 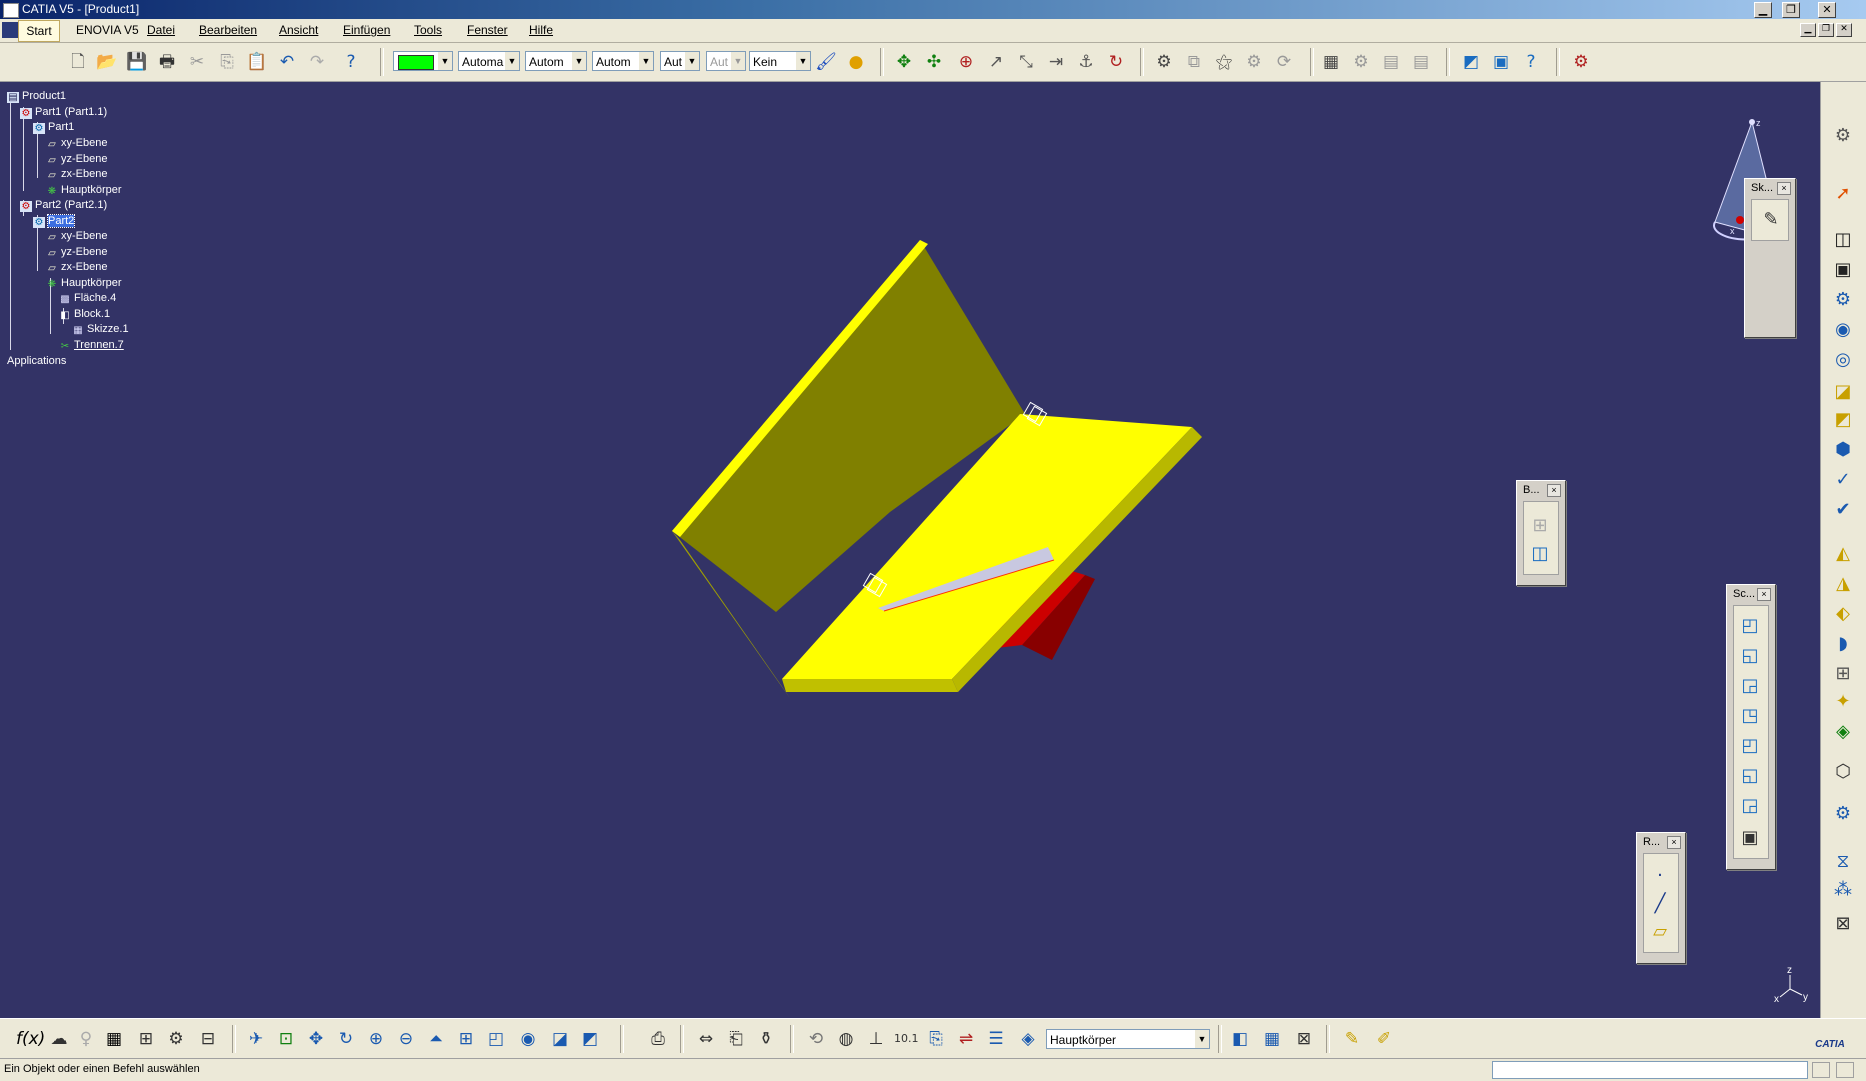 I want to click on new-file-icon: 🗋, so click(x=78, y=62).